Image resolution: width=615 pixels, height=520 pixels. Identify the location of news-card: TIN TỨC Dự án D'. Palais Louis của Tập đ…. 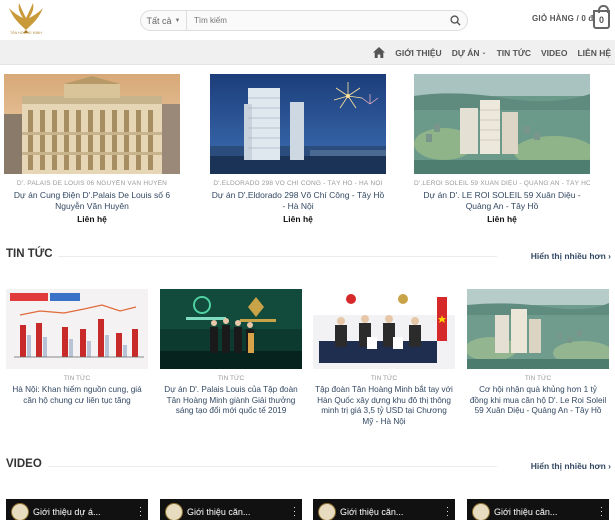
(231, 353).